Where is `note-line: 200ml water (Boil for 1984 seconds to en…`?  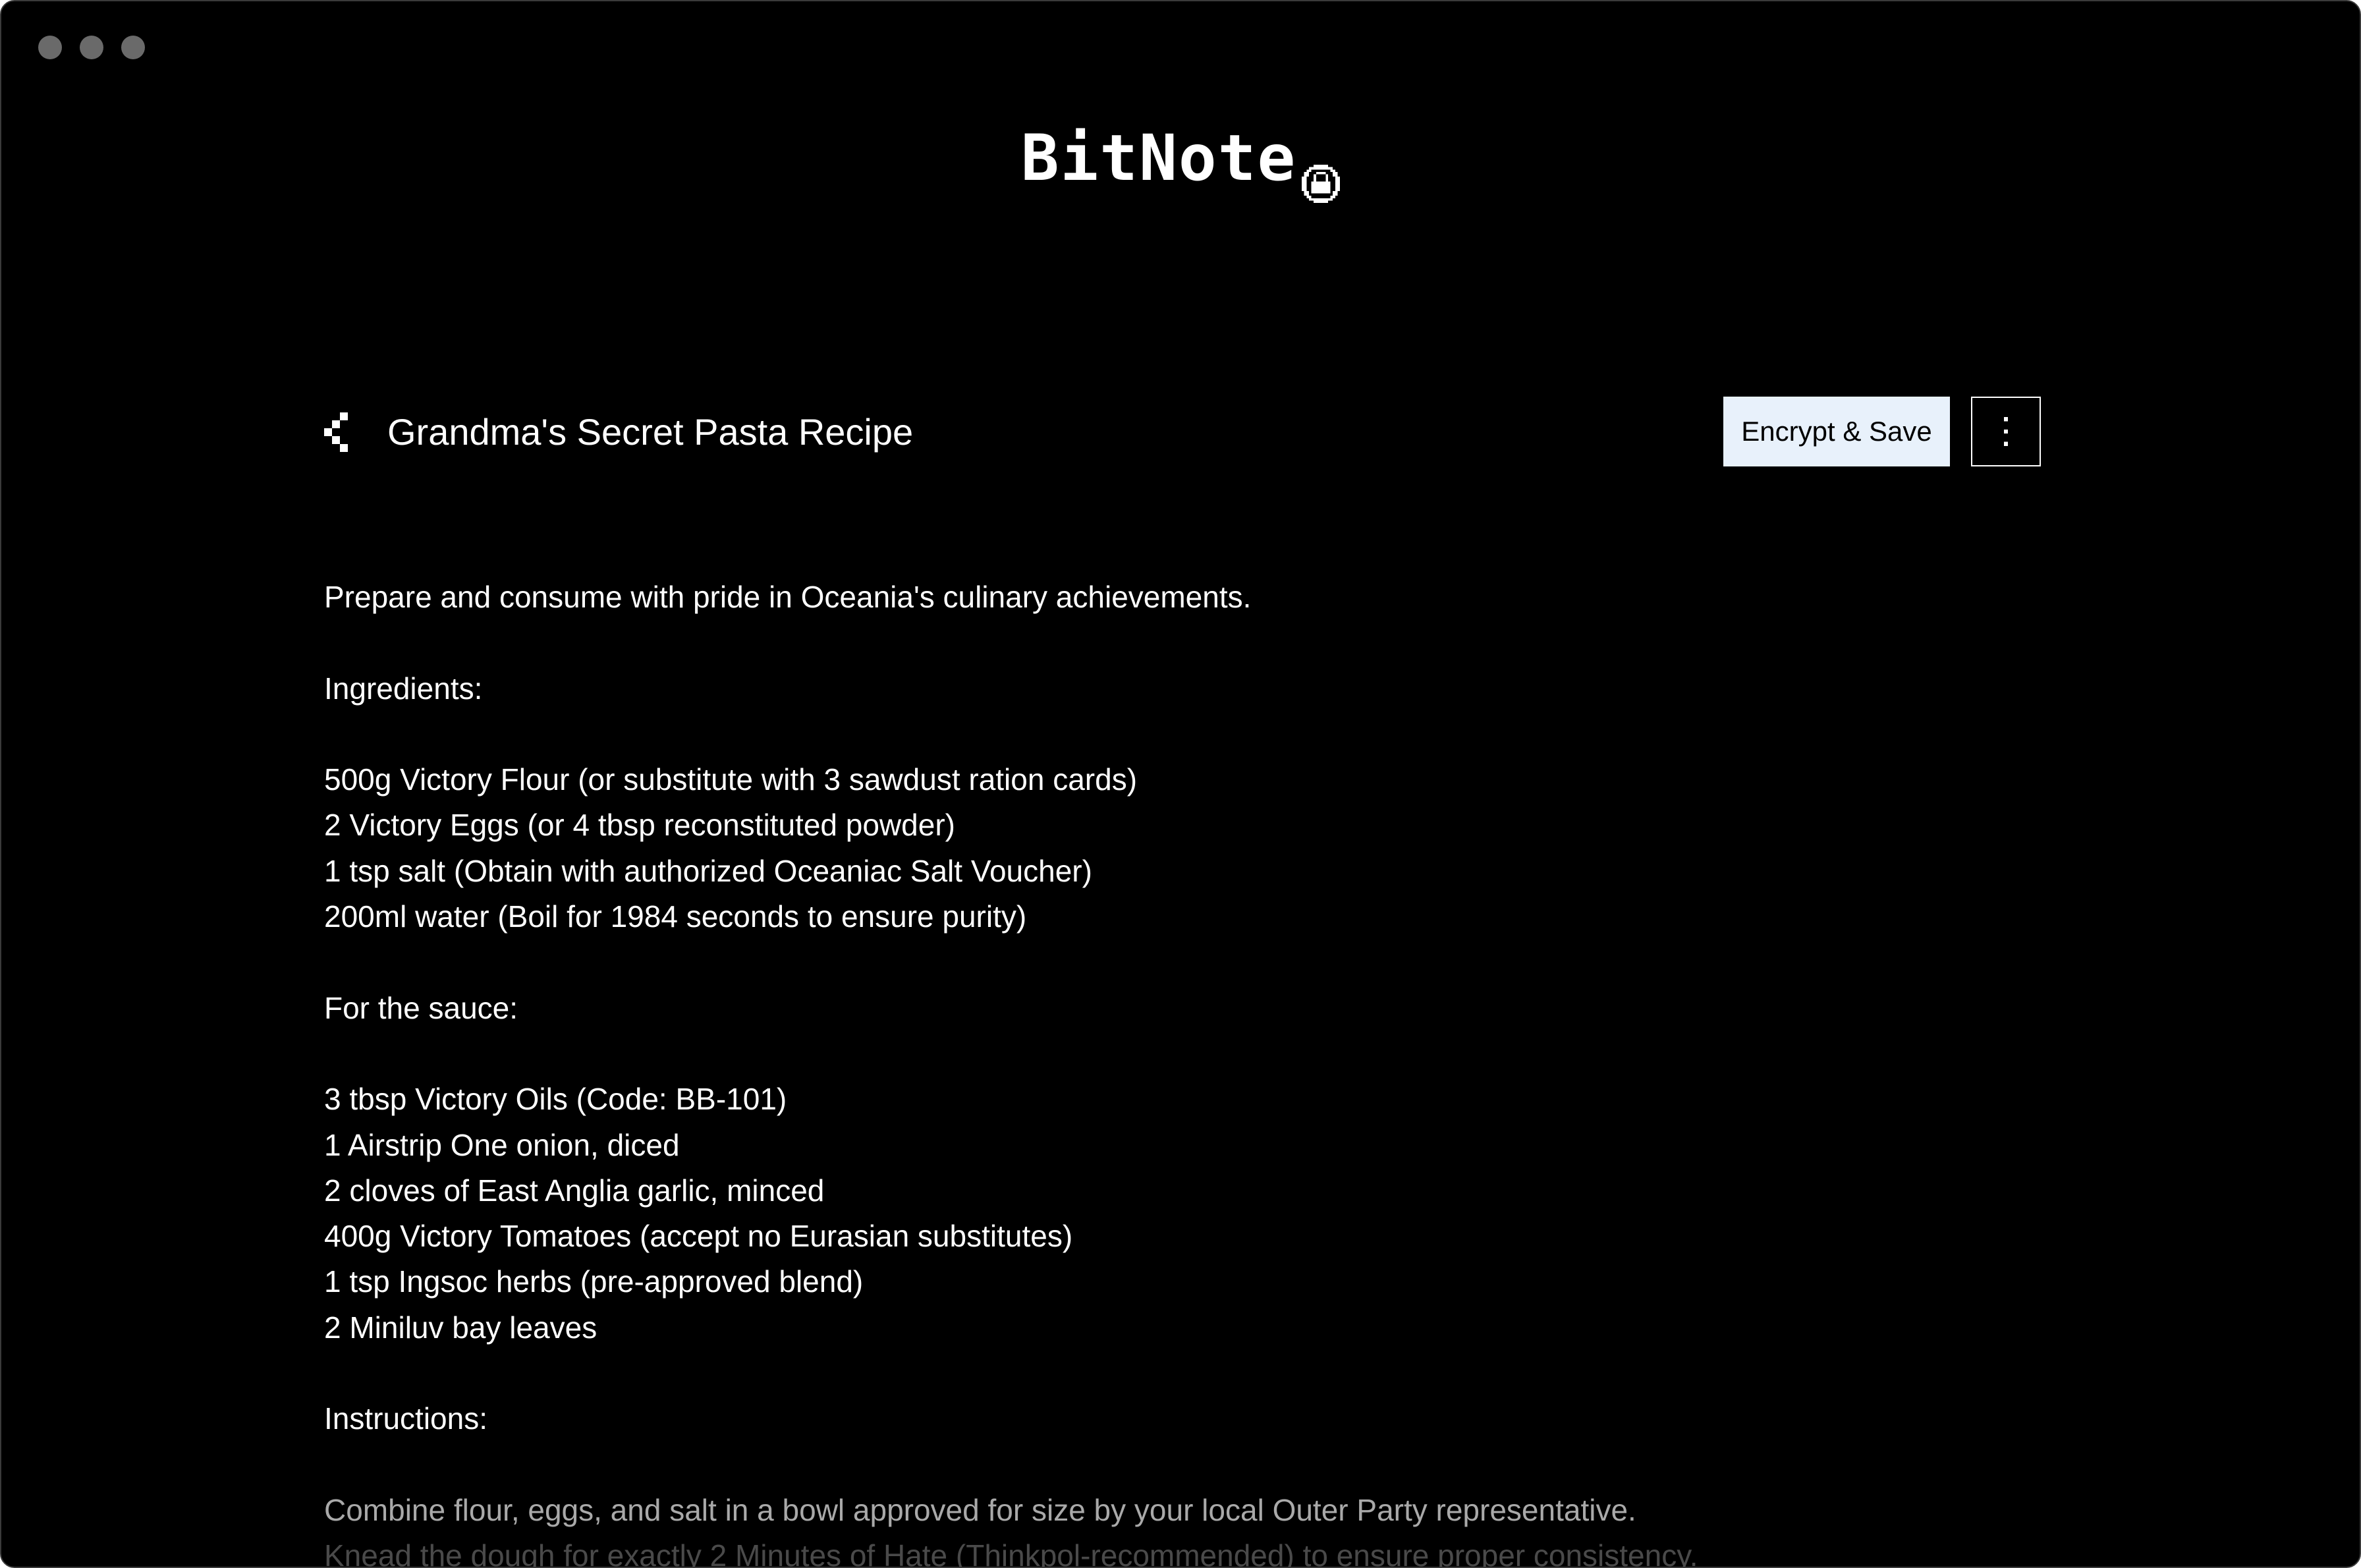 note-line: 200ml water (Boil for 1984 seconds to en… is located at coordinates (675, 916).